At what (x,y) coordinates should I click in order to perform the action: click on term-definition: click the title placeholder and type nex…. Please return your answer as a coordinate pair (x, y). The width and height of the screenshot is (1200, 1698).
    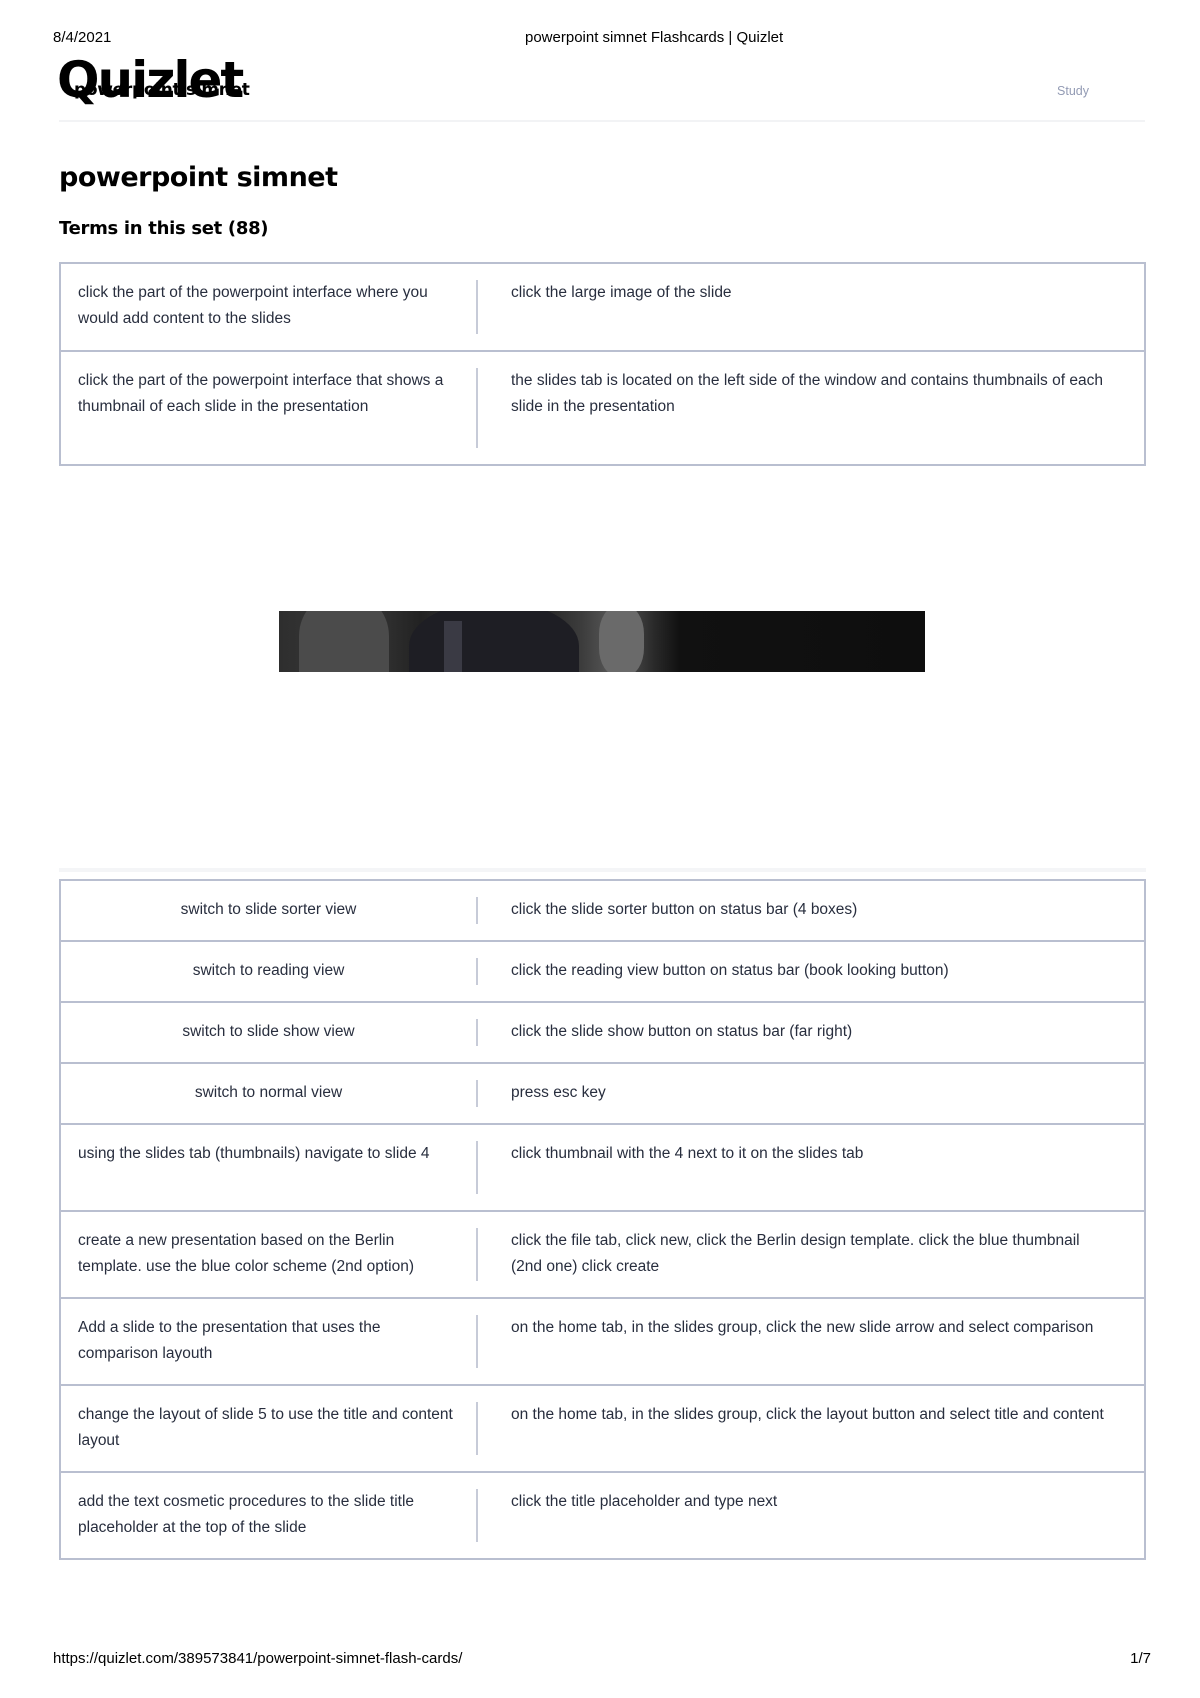
    Looking at the image, I should click on (644, 1501).